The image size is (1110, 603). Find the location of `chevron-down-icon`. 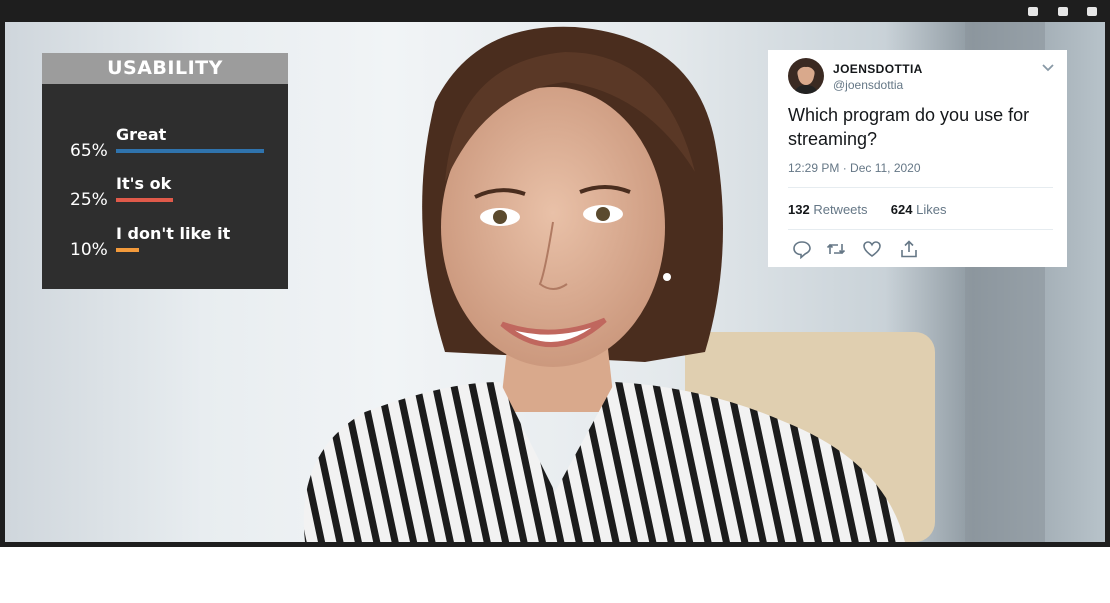

chevron-down-icon is located at coordinates (1048, 67).